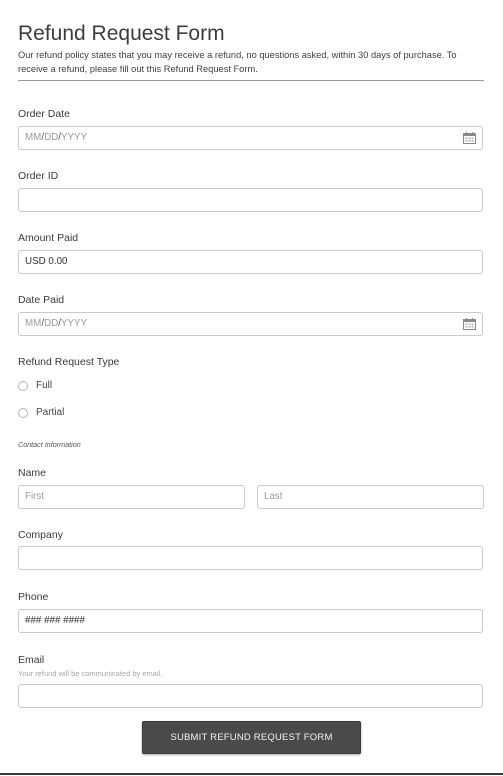  What do you see at coordinates (31, 660) in the screenshot?
I see `email-label: Email` at bounding box center [31, 660].